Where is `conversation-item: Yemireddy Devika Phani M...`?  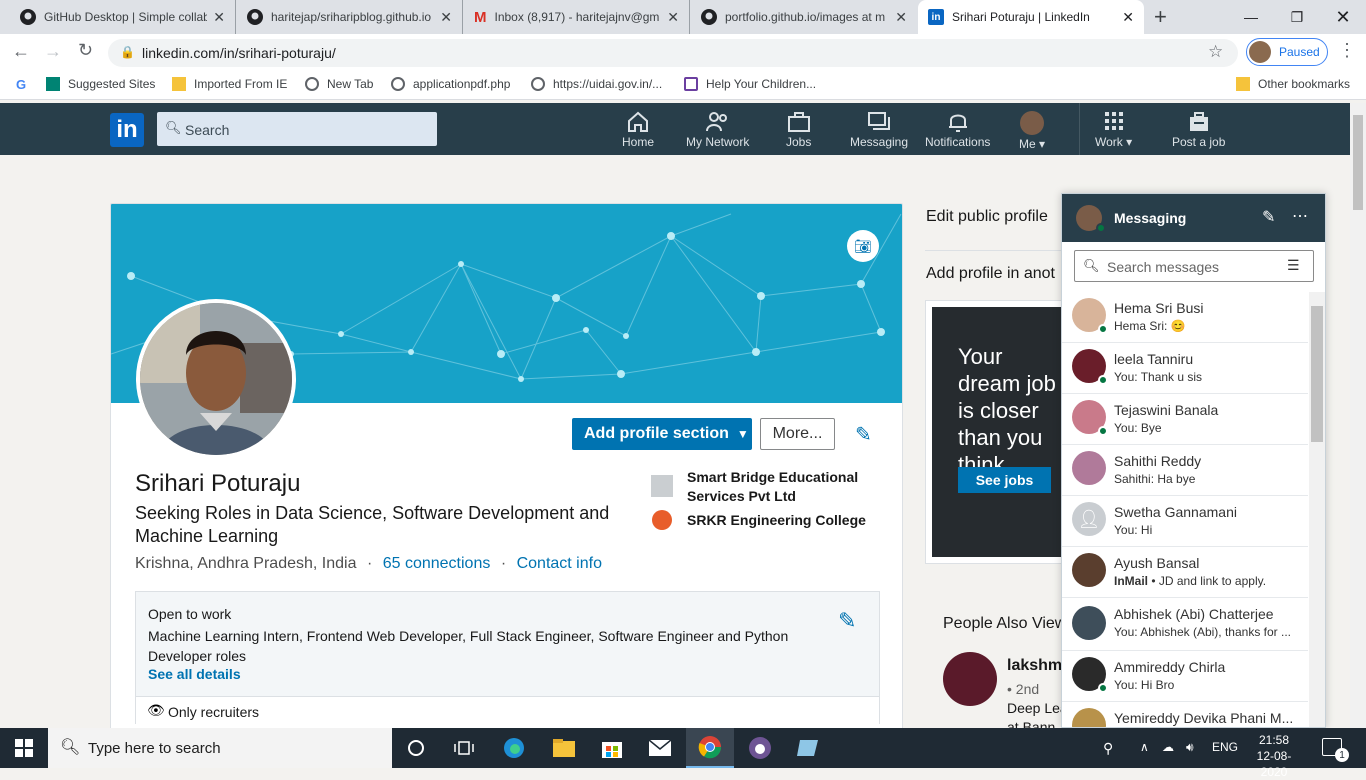 conversation-item: Yemireddy Devika Phani M... is located at coordinates (1185, 714).